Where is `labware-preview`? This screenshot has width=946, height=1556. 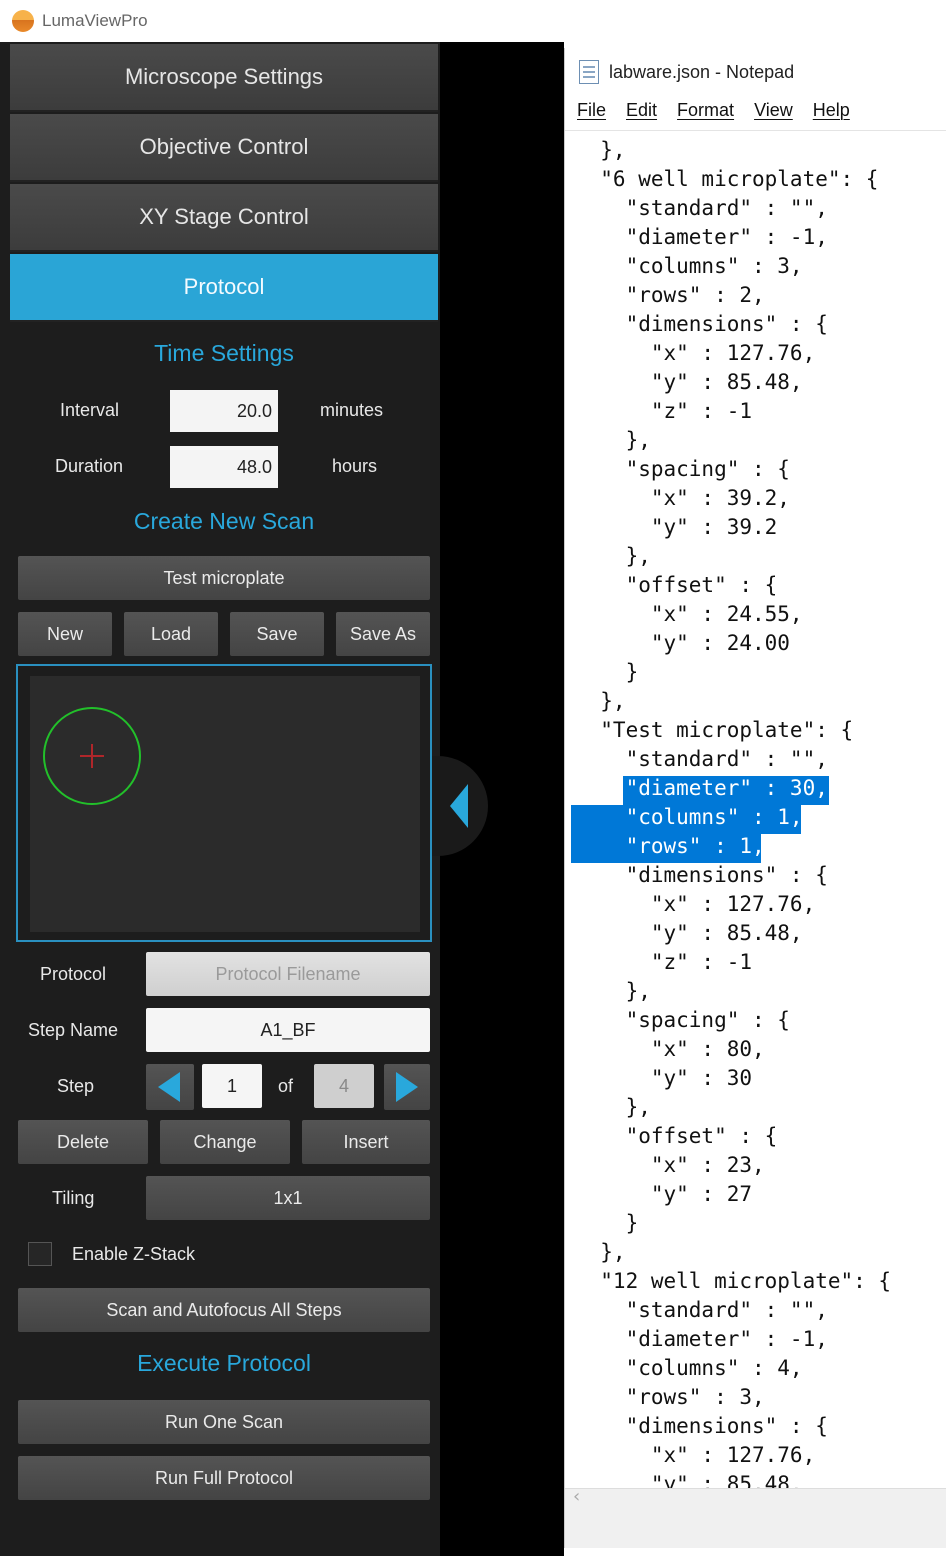 labware-preview is located at coordinates (224, 803).